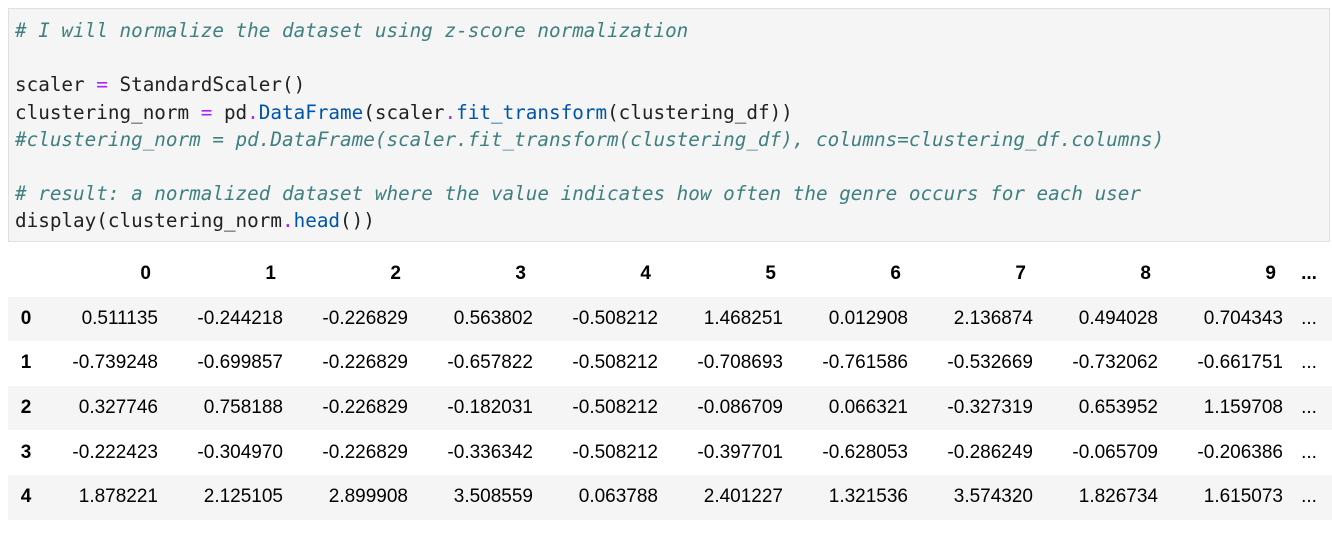 The width and height of the screenshot is (1332, 534). What do you see at coordinates (993, 497) in the screenshot?
I see `table-cell: 3.574320` at bounding box center [993, 497].